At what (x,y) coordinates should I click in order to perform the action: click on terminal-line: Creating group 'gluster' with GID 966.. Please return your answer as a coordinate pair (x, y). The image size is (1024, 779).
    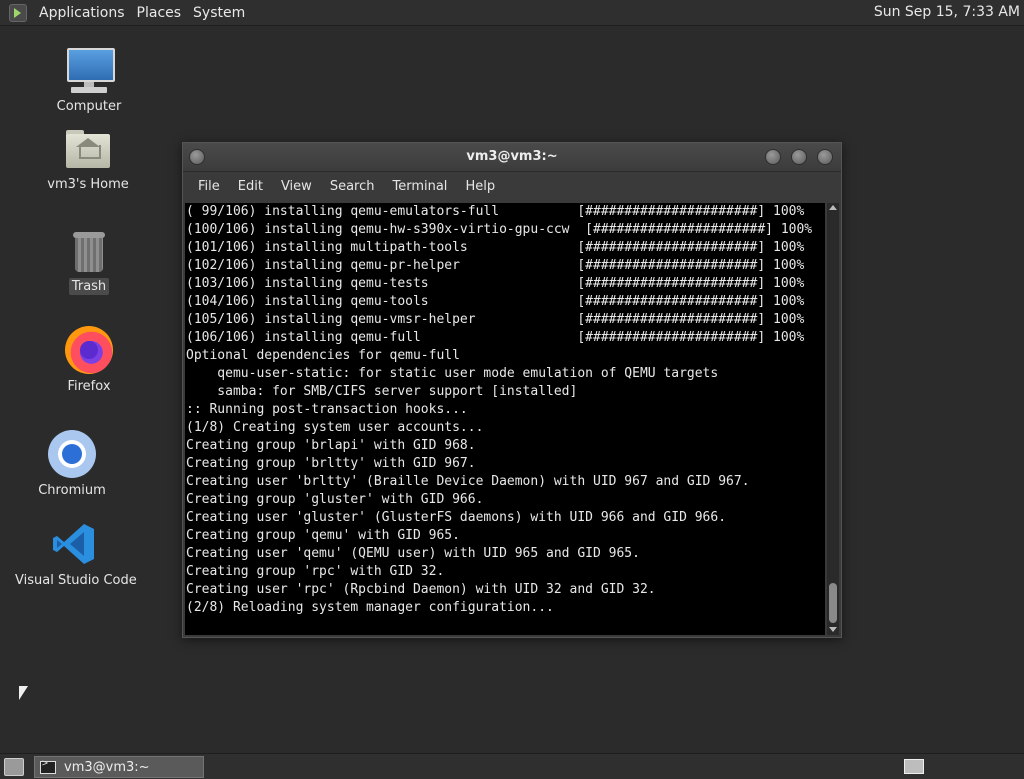
    Looking at the image, I should click on (335, 499).